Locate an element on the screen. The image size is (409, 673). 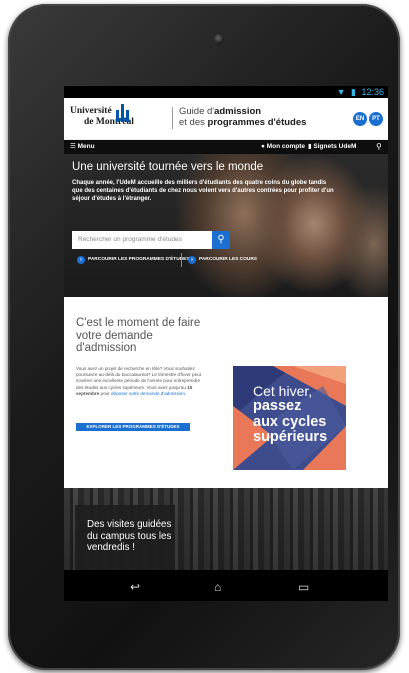
home-icon: ⌂ is located at coordinates (217, 587).